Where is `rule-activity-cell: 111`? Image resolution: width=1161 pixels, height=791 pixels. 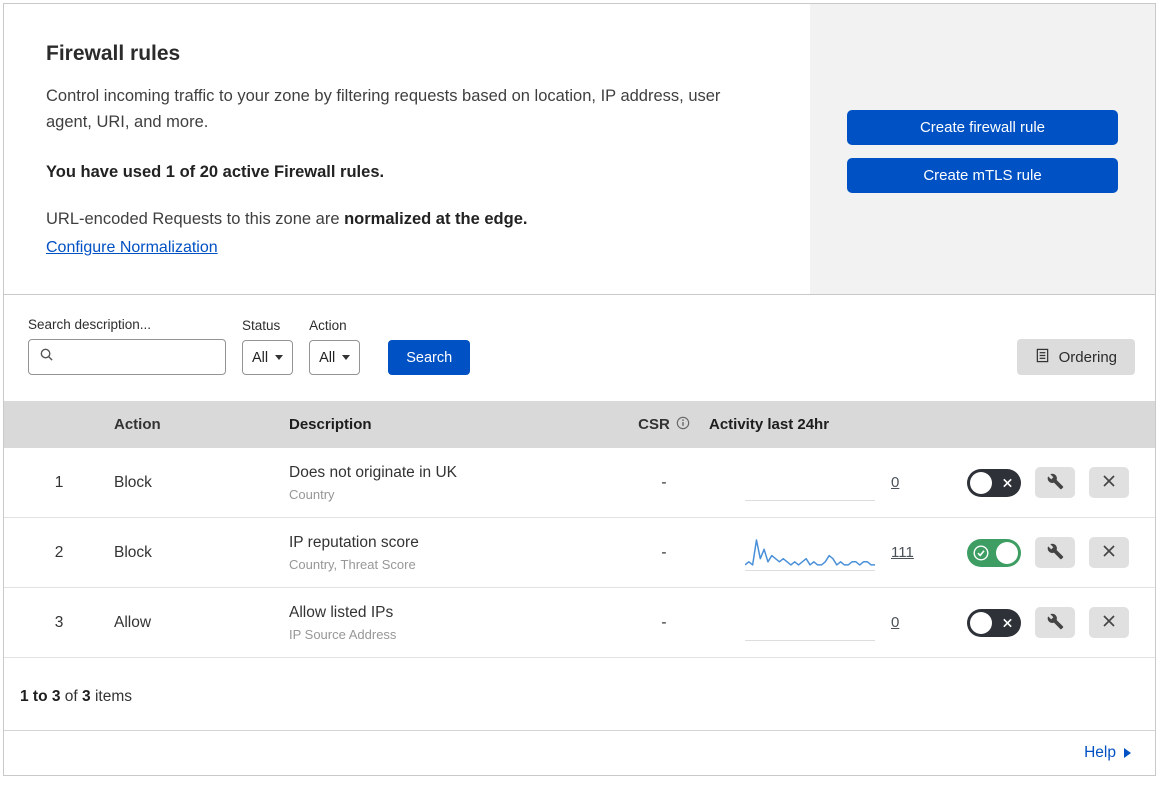
rule-activity-cell: 111 is located at coordinates (826, 553).